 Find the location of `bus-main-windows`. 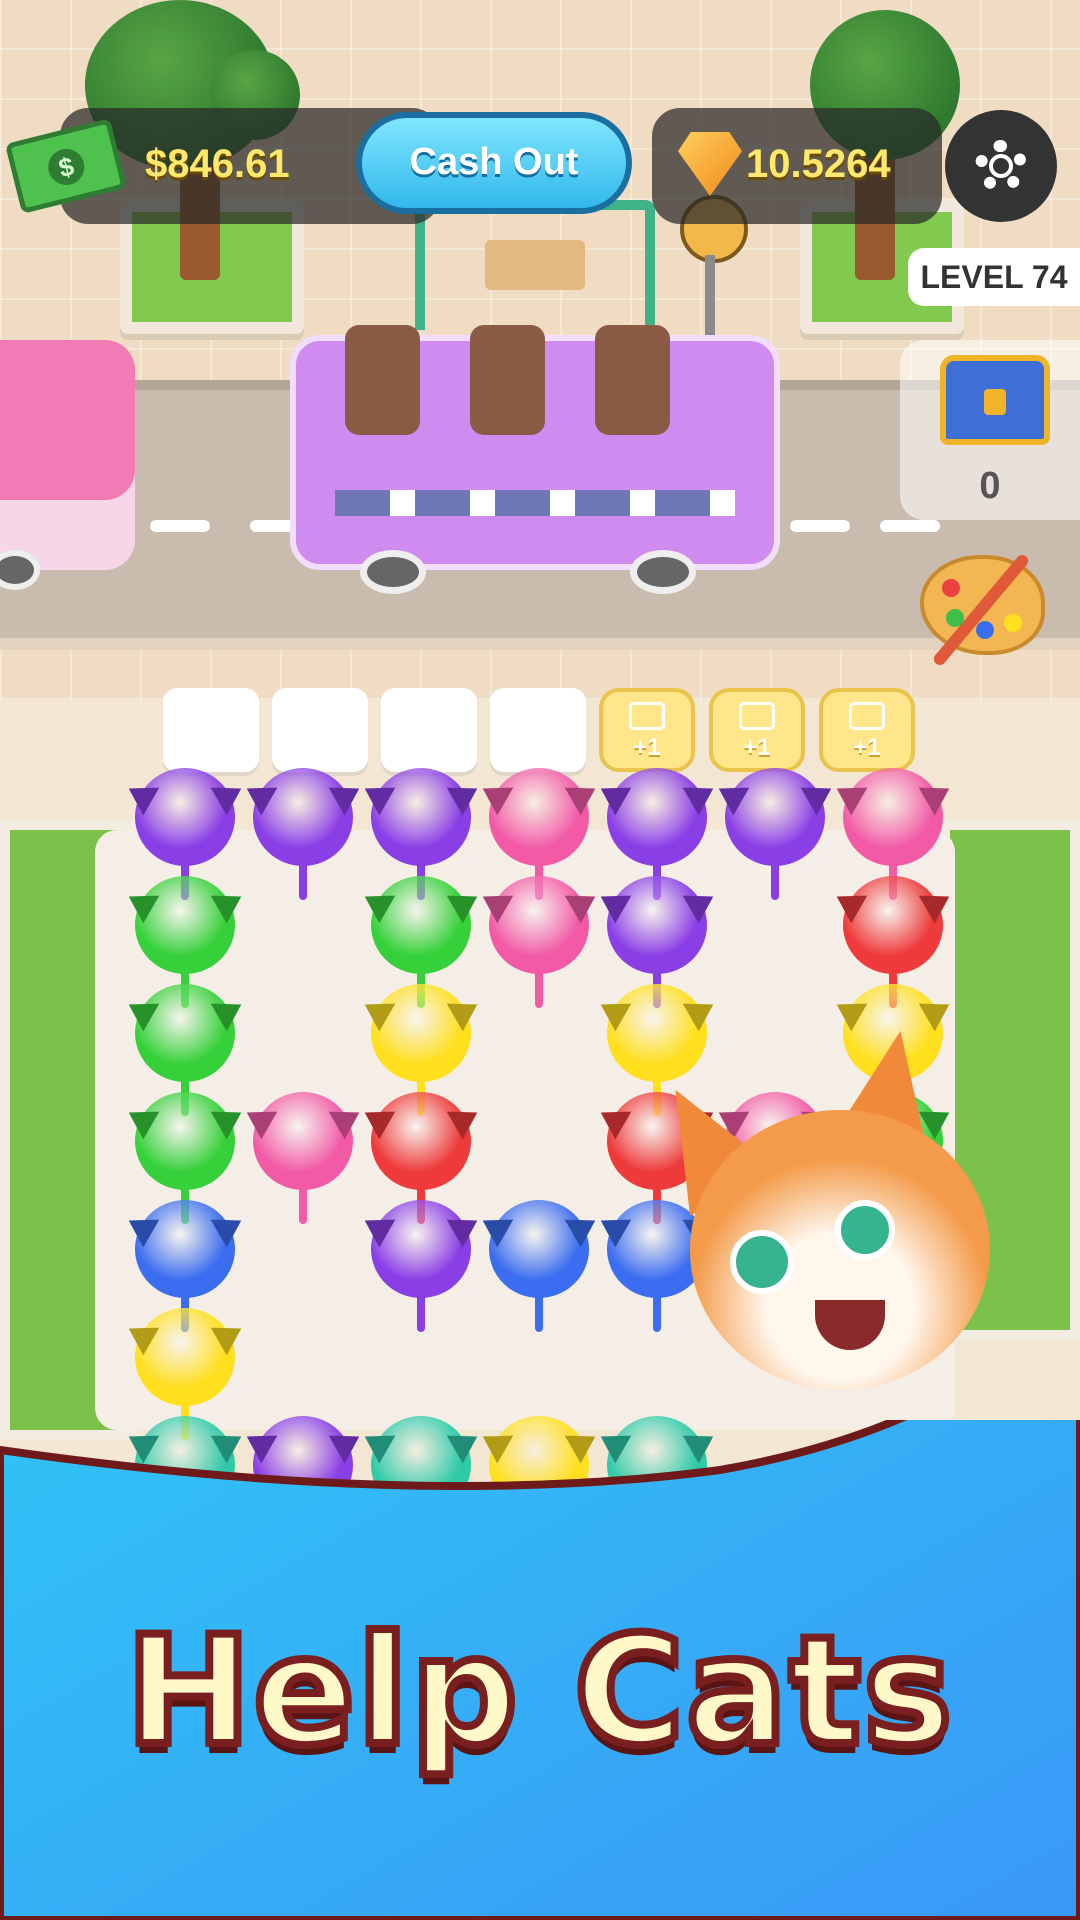

bus-main-windows is located at coordinates (535, 503).